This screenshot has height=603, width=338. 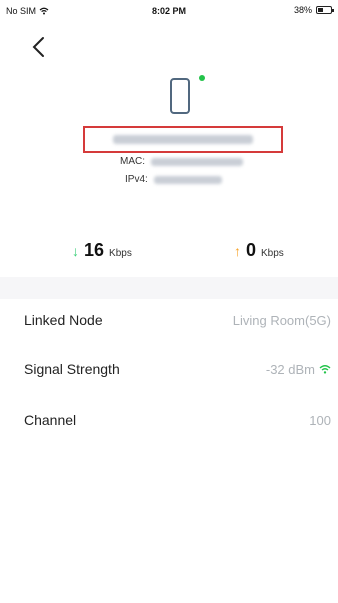 I want to click on battery-percentage: 38%, so click(x=302, y=10).